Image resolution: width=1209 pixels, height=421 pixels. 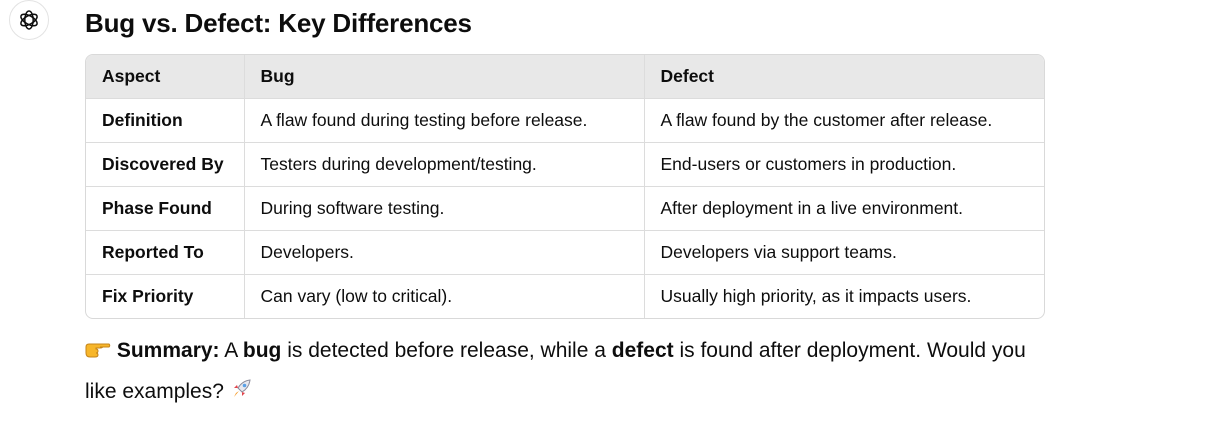 I want to click on aspect-cell: Phase Found, so click(x=165, y=208).